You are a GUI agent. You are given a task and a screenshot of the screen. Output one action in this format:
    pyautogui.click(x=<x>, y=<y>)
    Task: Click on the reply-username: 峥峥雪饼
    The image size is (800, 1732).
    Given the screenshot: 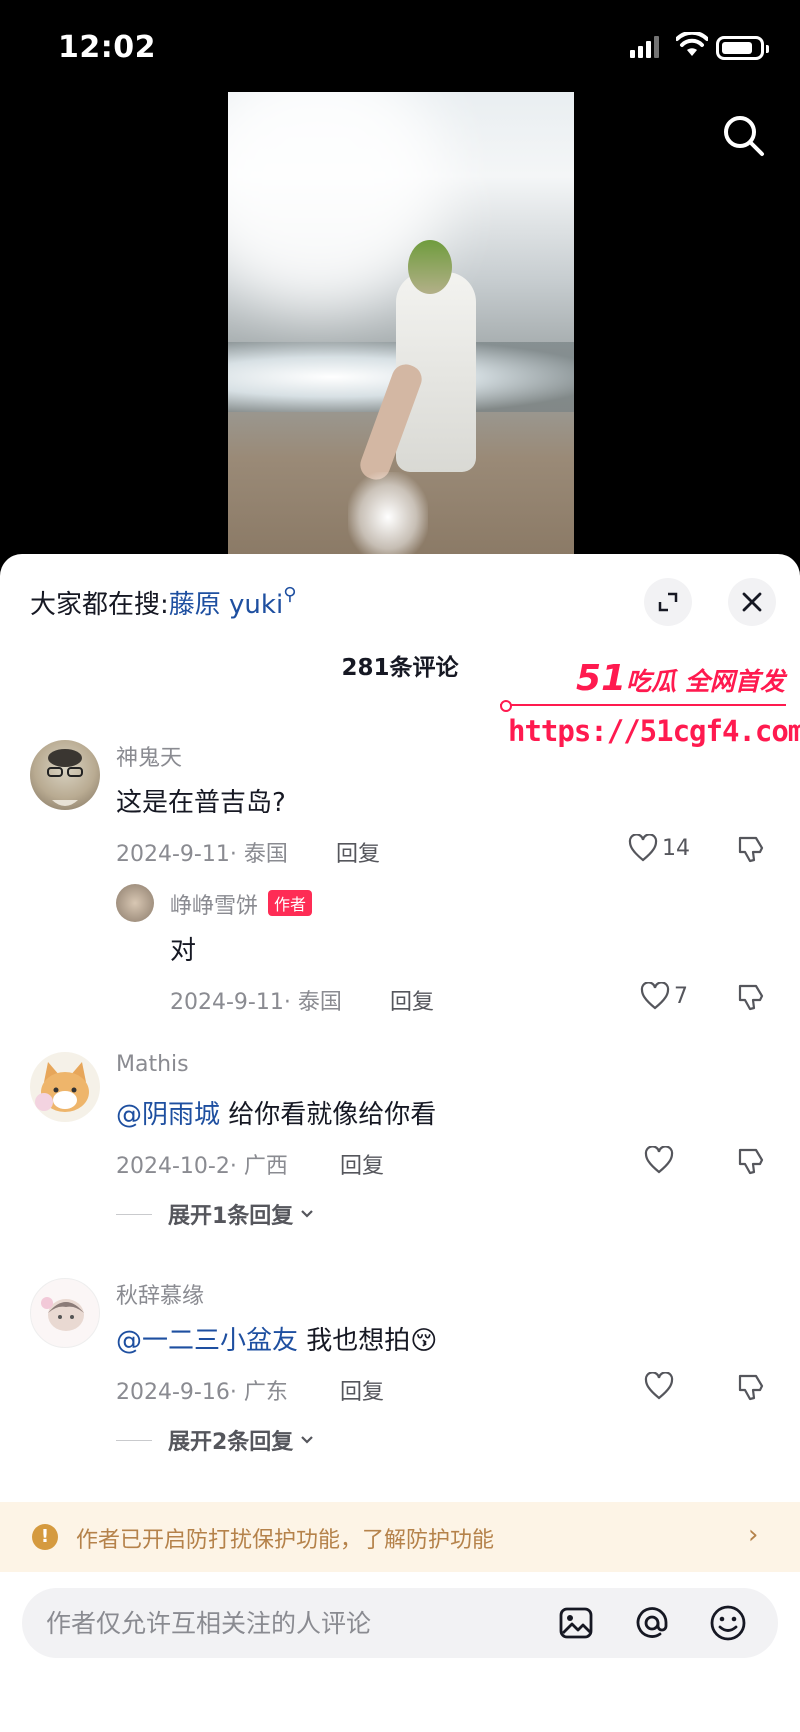 What is the action you would take?
    pyautogui.click(x=214, y=906)
    